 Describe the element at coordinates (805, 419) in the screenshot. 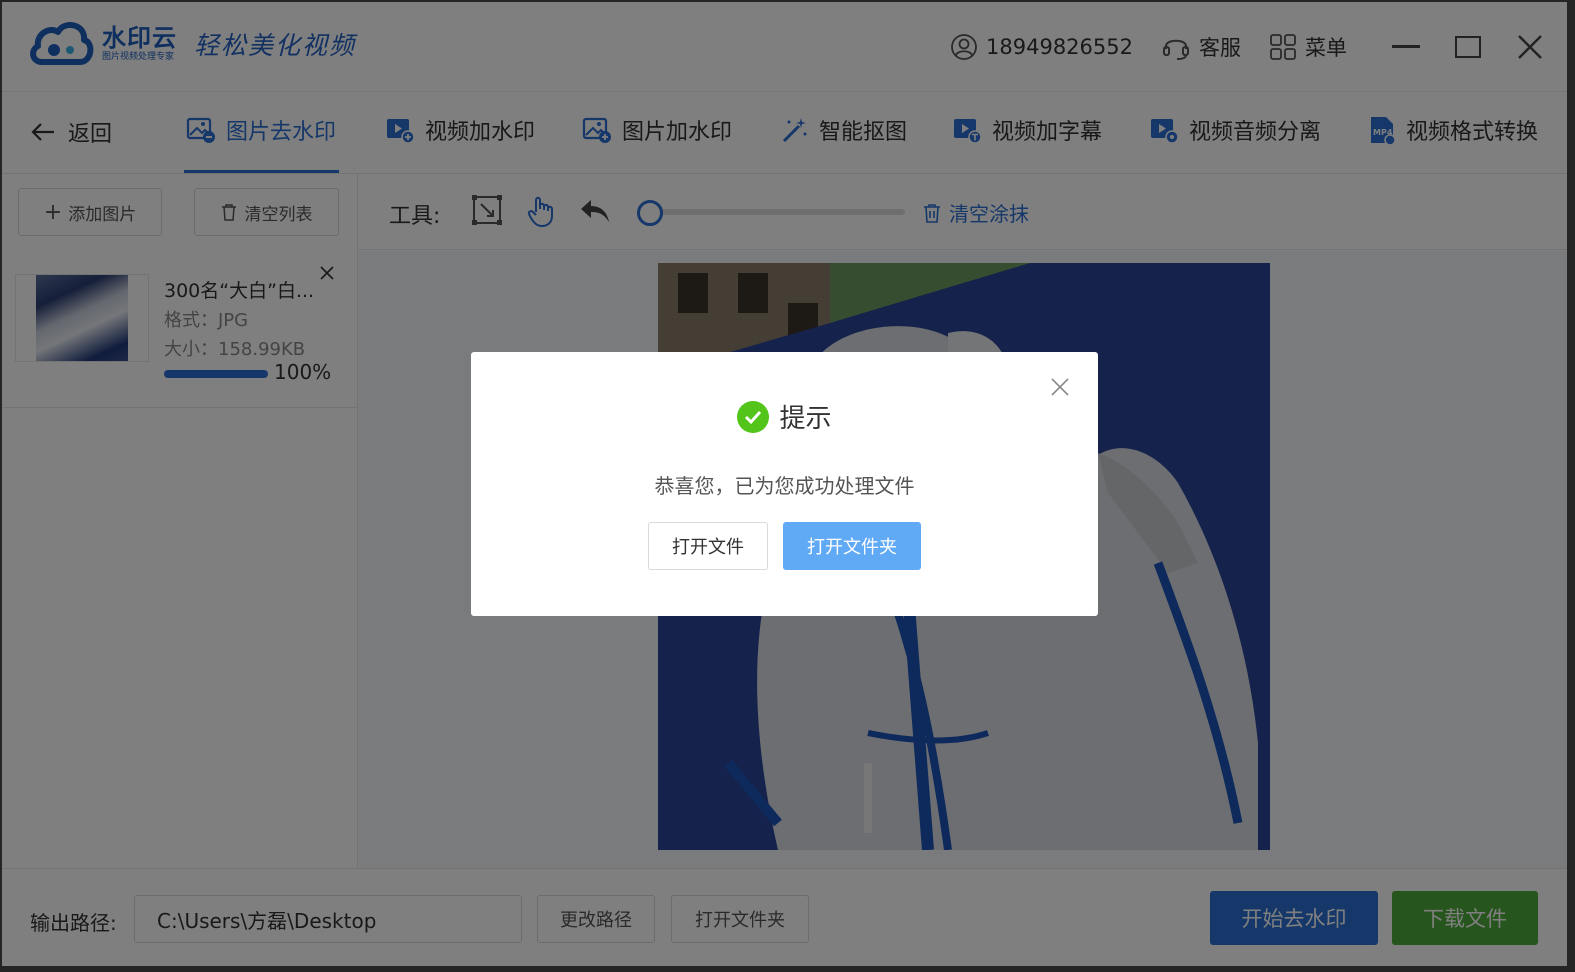

I see `dialog-title-text: 提示` at that location.